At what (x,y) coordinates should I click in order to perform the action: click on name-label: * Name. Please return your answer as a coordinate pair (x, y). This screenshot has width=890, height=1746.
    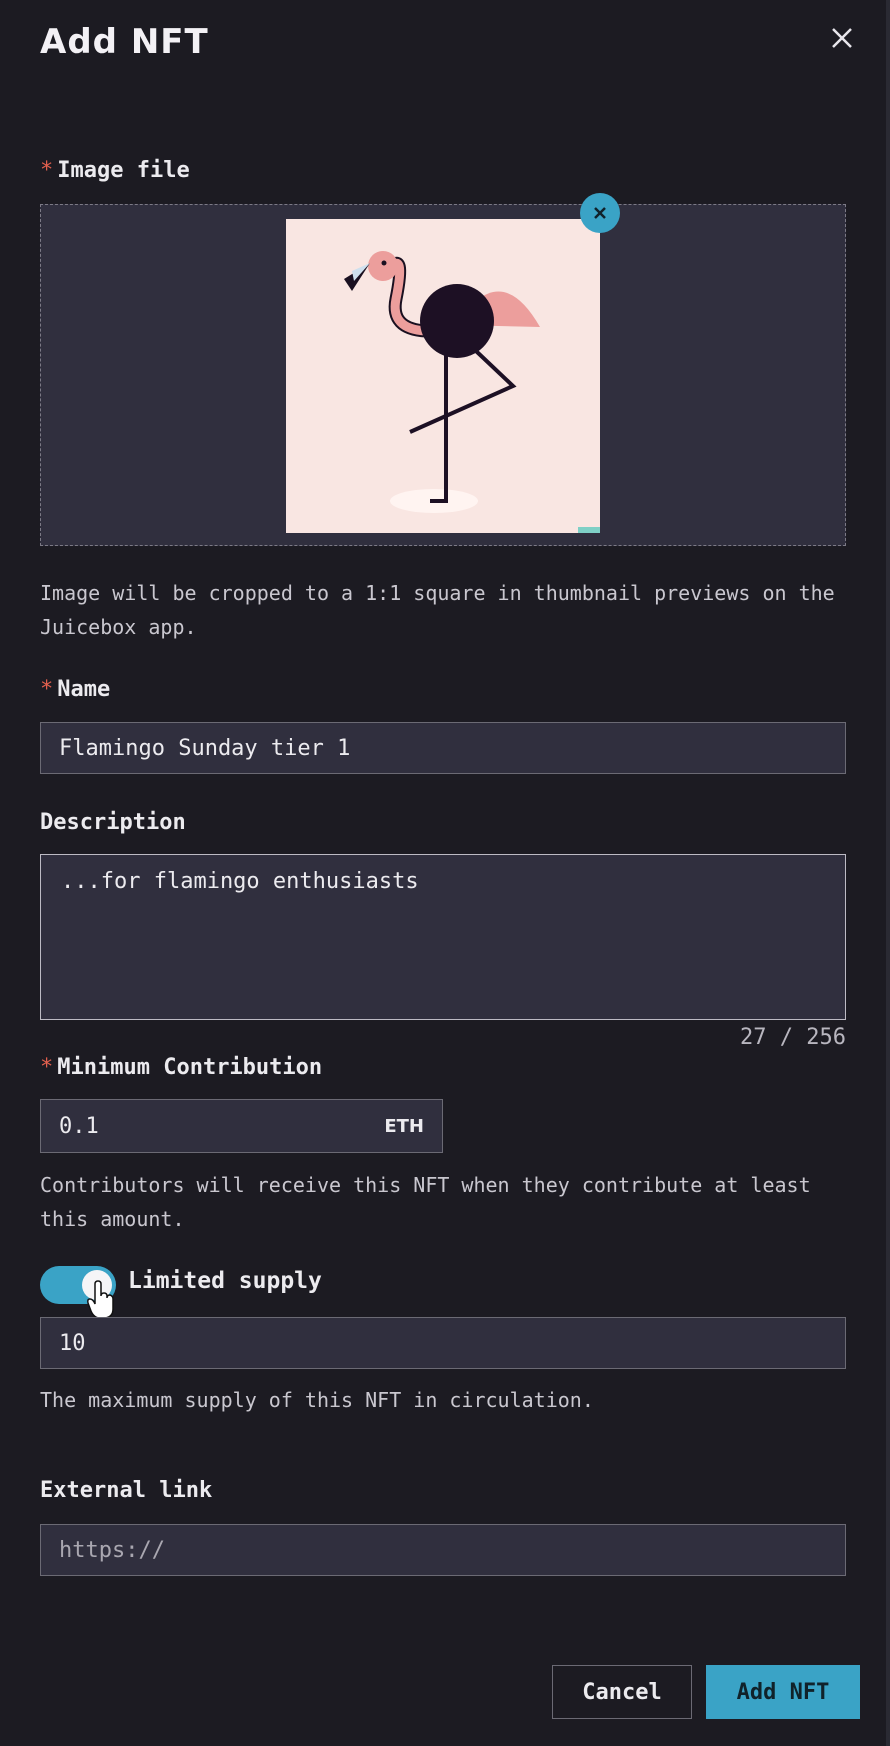
    Looking at the image, I should click on (75, 689).